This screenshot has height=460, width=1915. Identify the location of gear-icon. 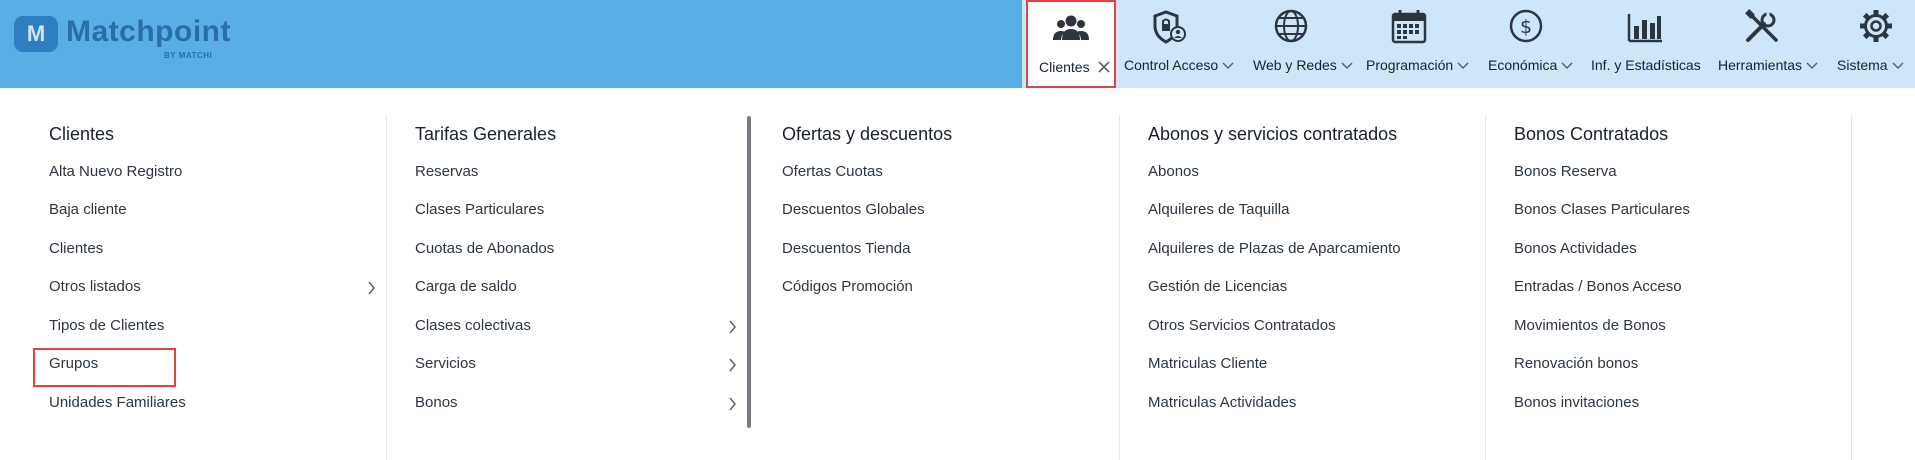
(1876, 26).